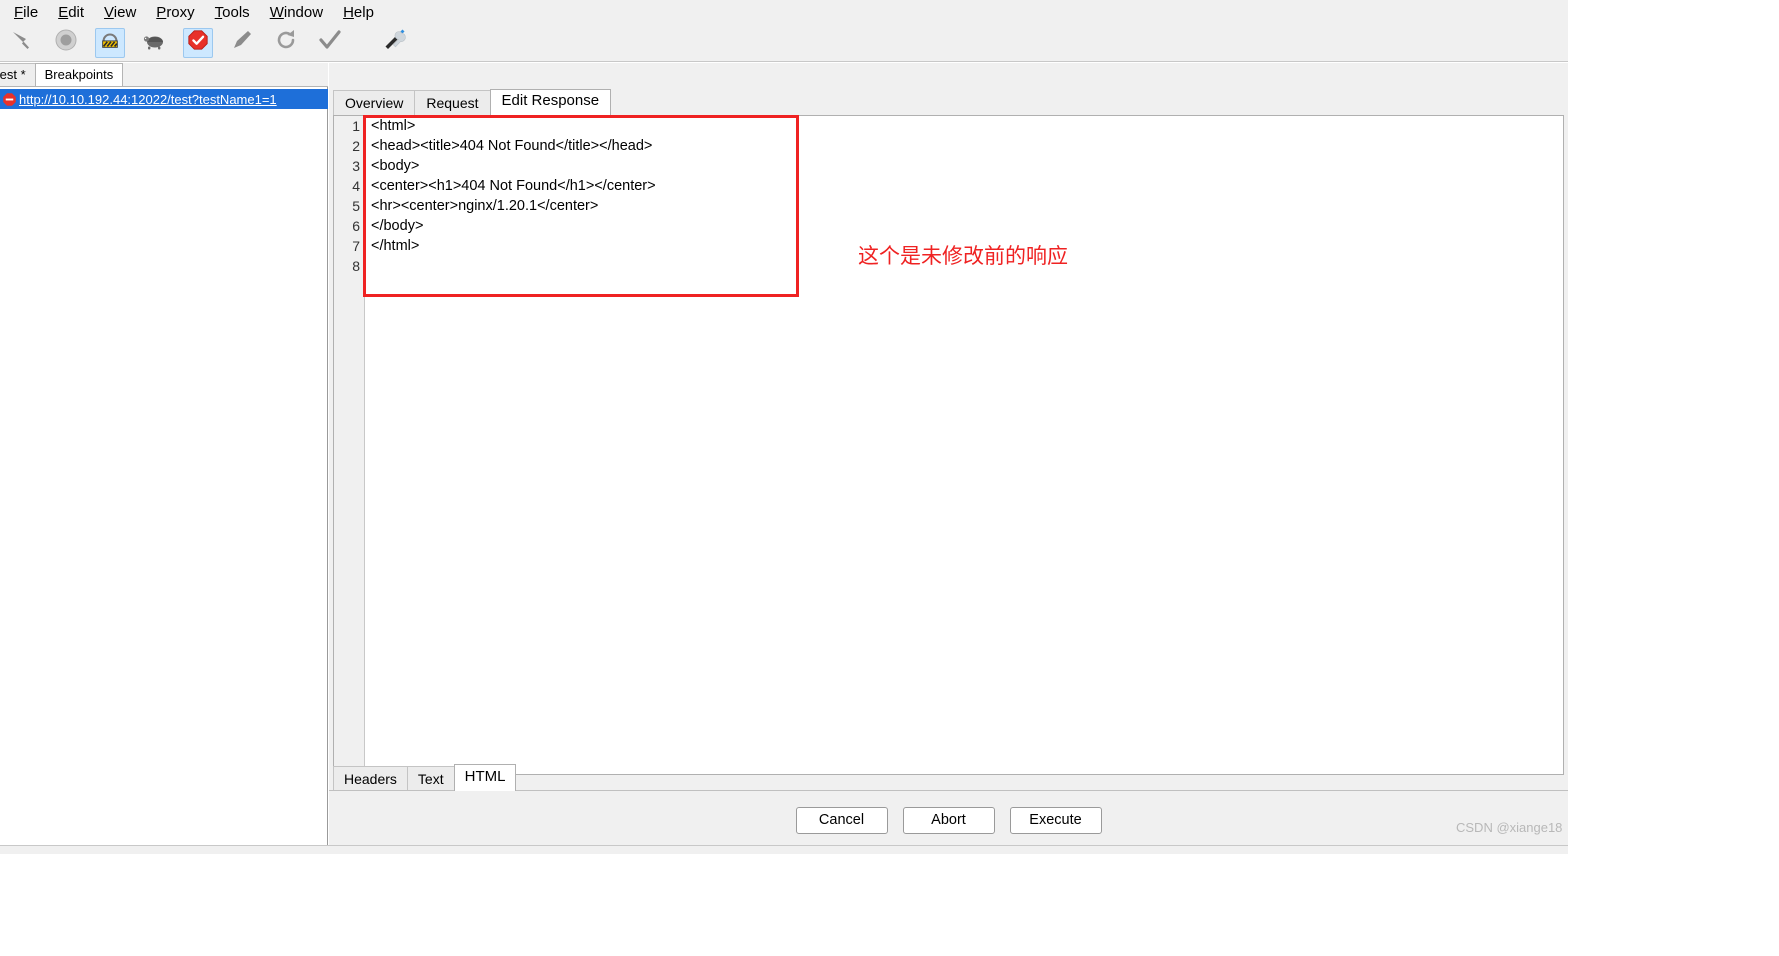 The width and height of the screenshot is (1779, 956). I want to click on code-line: <center><h1>404 Not Found</h1></center>, so click(513, 186).